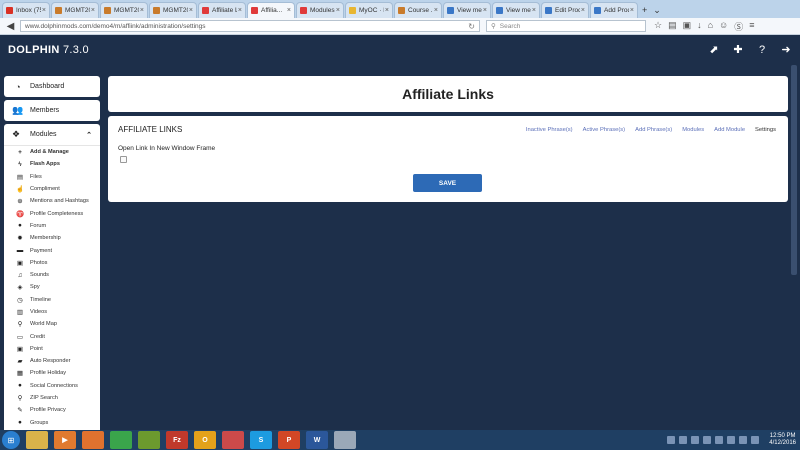 This screenshot has width=800, height=450. I want to click on chrome-icon, so click(121, 440).